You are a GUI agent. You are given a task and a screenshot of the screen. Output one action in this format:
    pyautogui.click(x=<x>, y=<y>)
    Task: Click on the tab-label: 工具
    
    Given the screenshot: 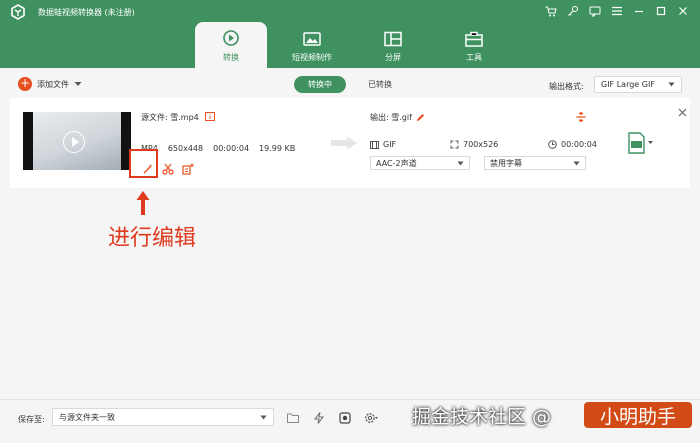 What is the action you would take?
    pyautogui.click(x=474, y=57)
    